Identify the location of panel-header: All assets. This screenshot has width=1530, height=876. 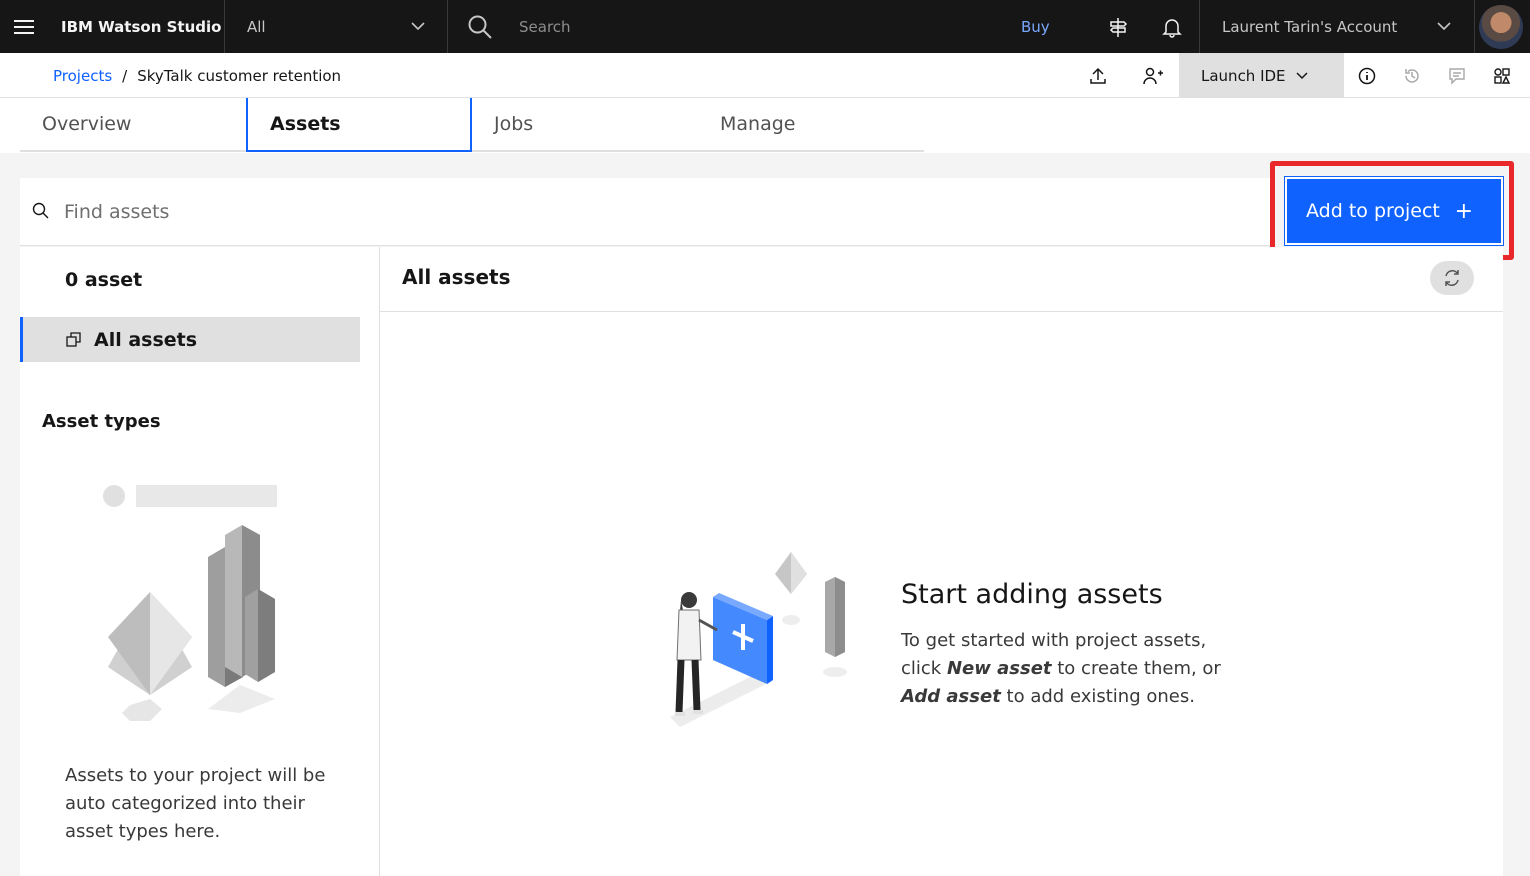
(941, 279).